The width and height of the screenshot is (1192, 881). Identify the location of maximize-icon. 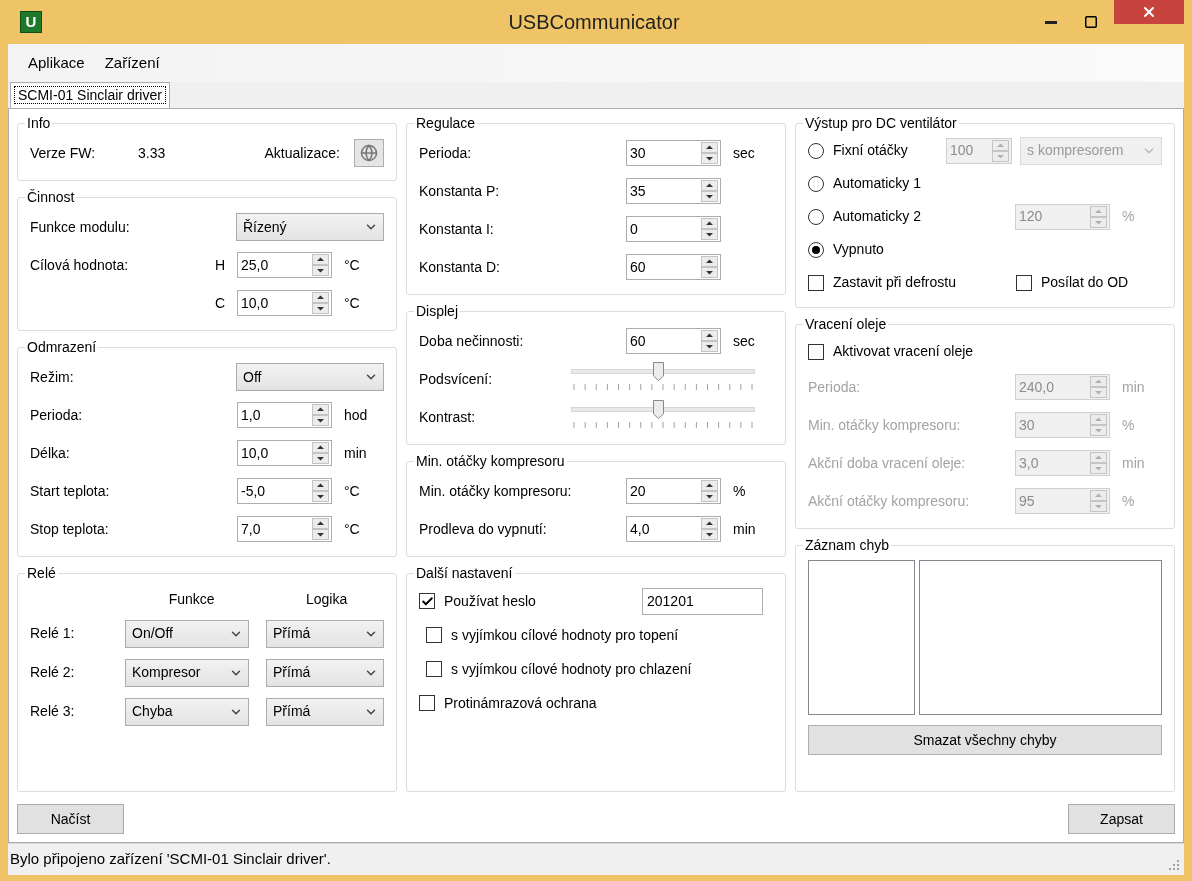
(1091, 22).